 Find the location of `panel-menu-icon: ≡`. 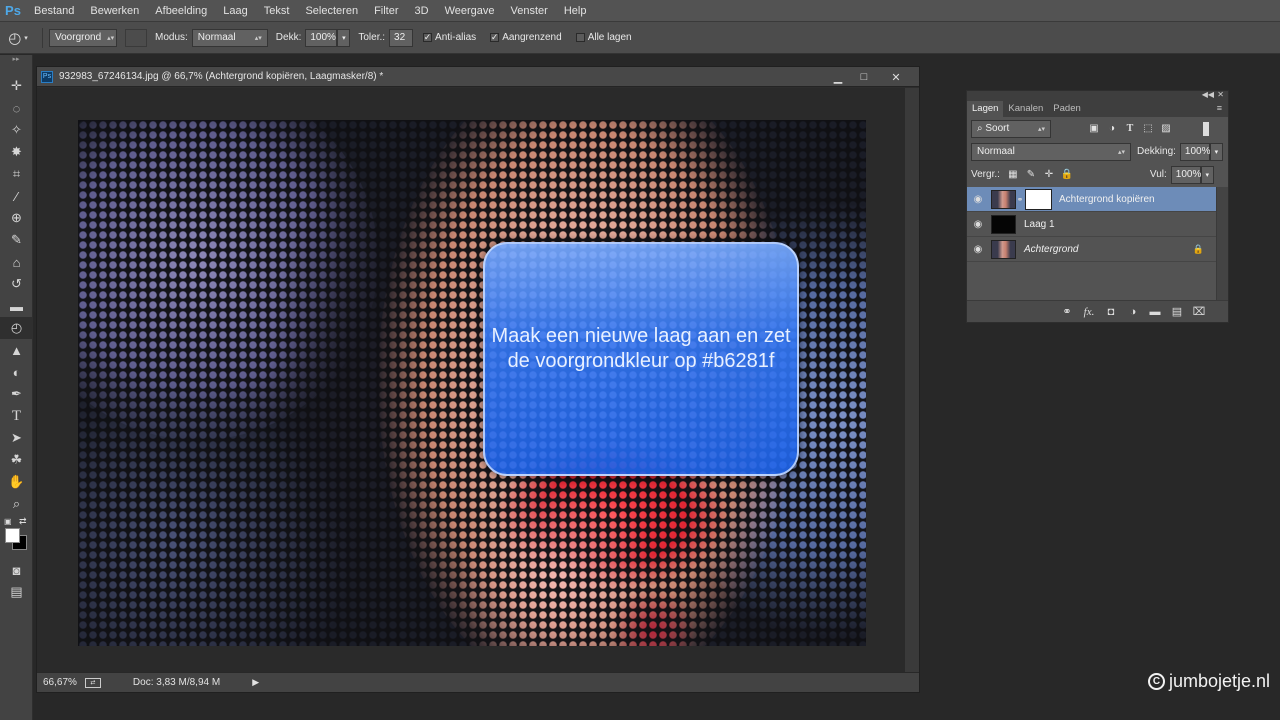

panel-menu-icon: ≡ is located at coordinates (1219, 108).